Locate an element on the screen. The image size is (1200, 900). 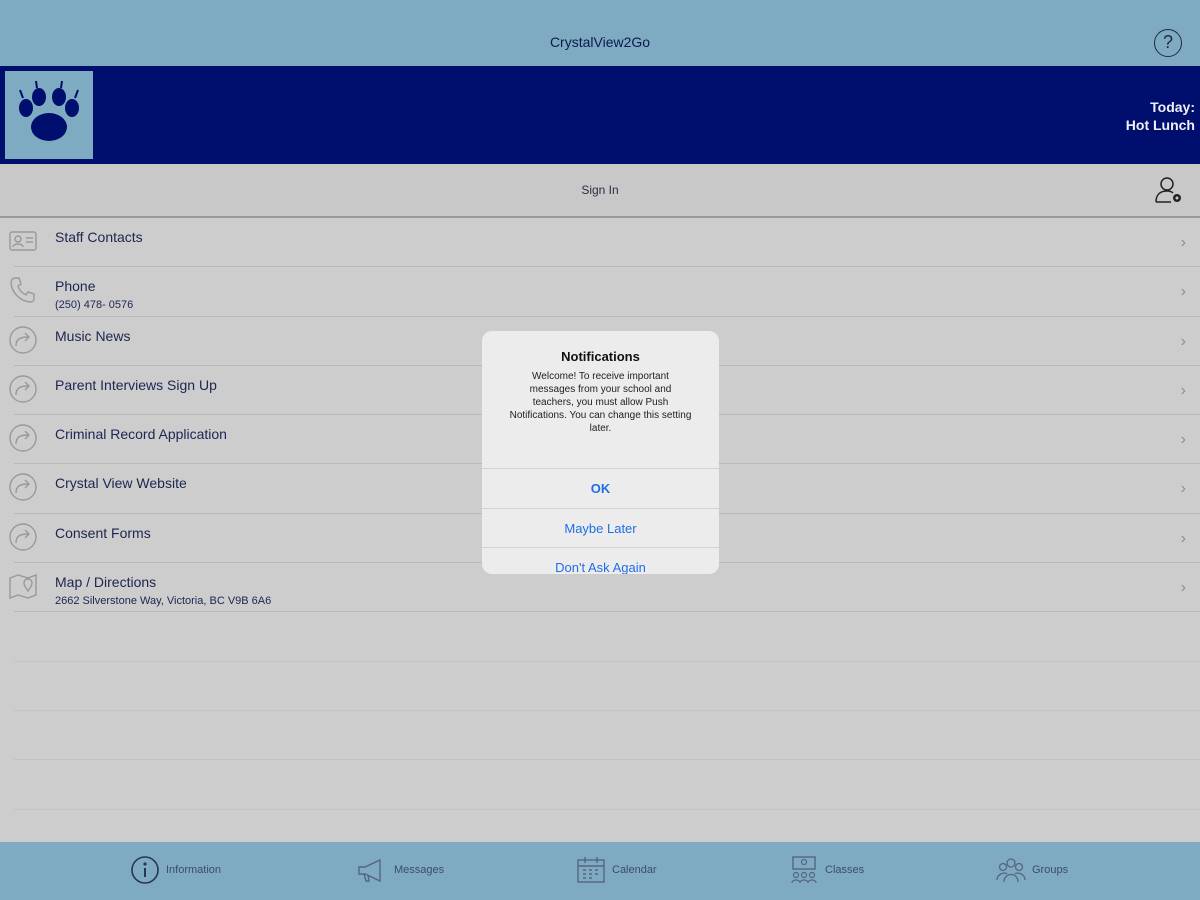
today-info: Today: Hot Lunch is located at coordinates (1160, 116).